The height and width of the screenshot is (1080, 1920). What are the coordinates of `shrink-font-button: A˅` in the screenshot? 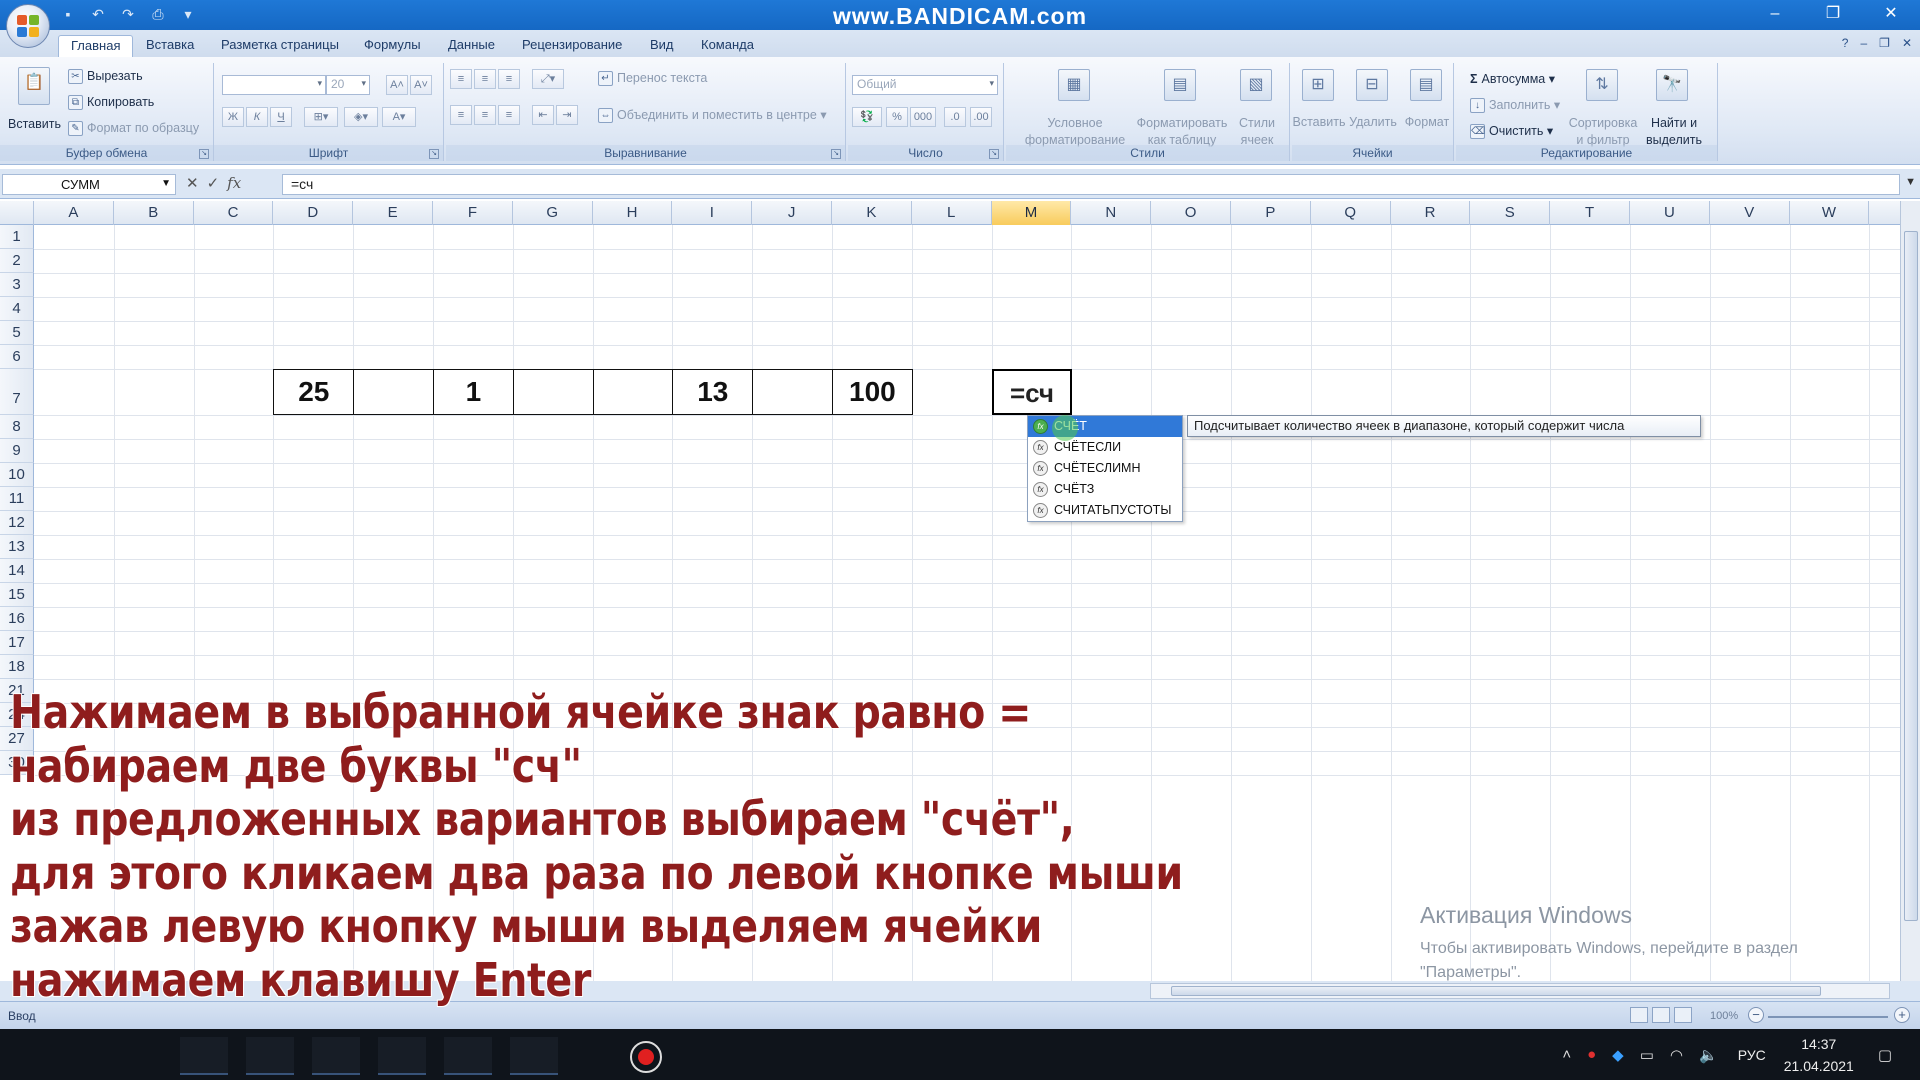 It's located at (421, 85).